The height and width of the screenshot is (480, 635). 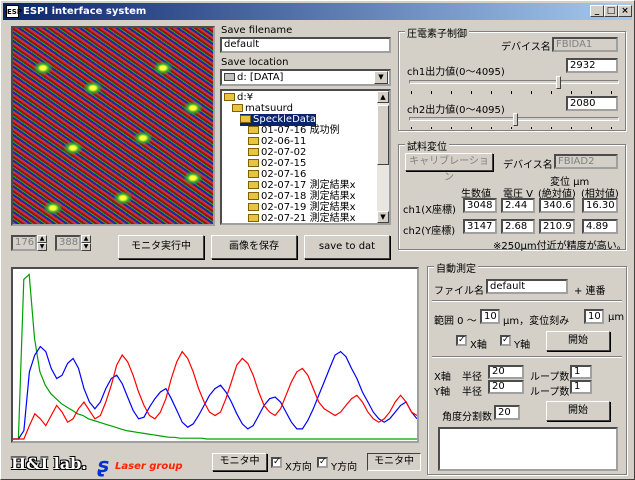 I want to click on y-radius-input: 20, so click(x=506, y=387).